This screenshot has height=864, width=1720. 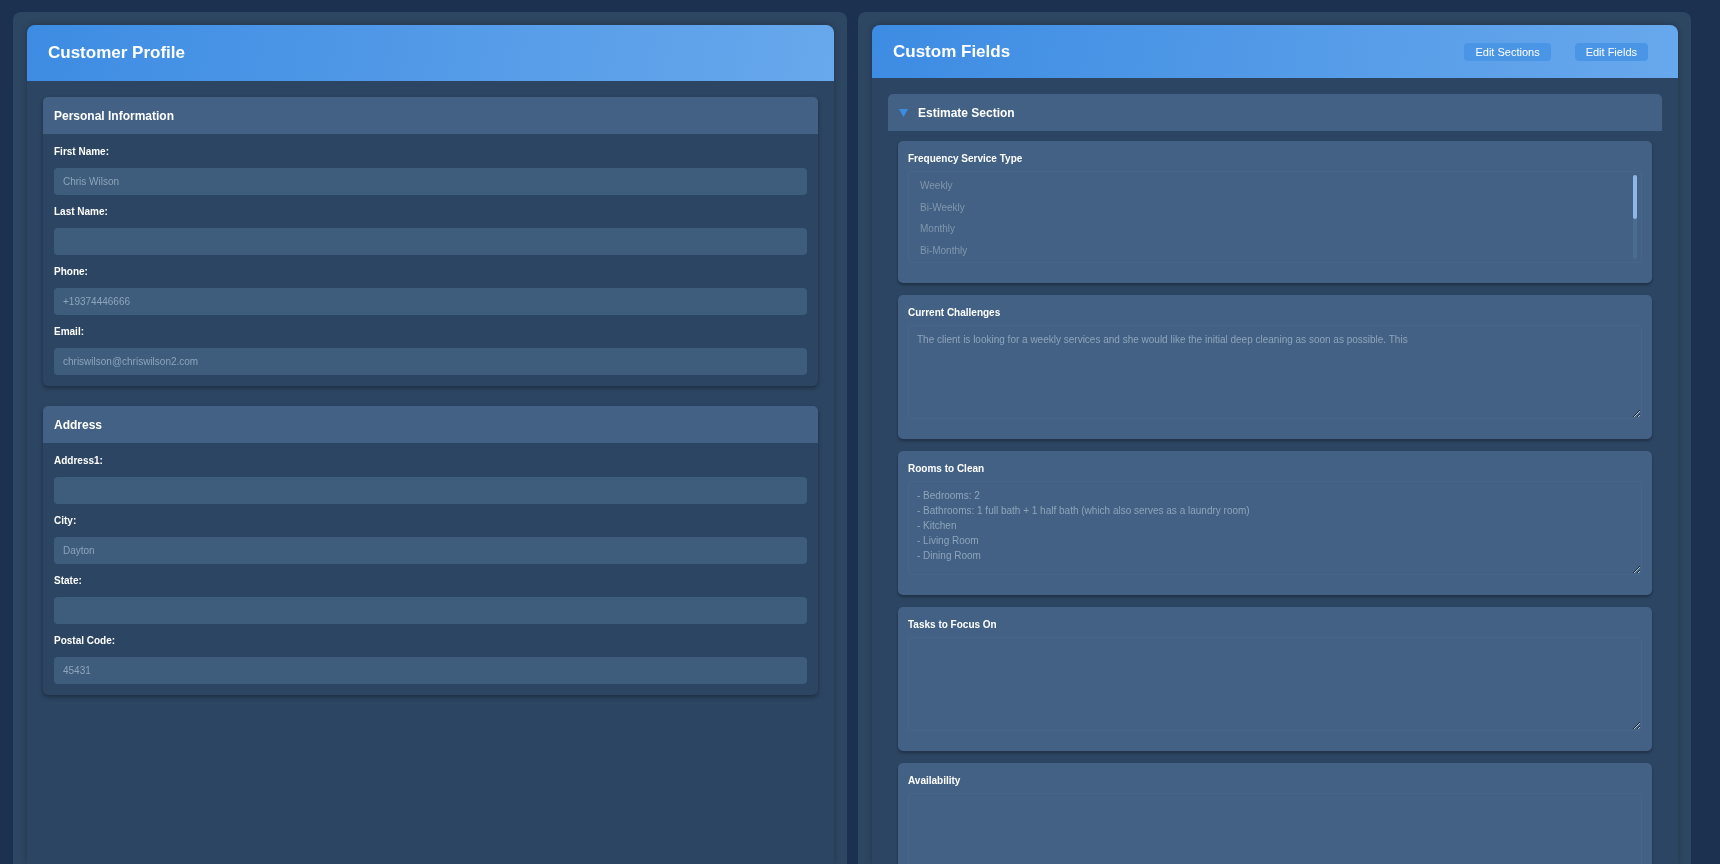 I want to click on text-area: The client is looking for a weekly services and she would like the initial deep cleaning as soon as possible. This, so click(x=1275, y=372).